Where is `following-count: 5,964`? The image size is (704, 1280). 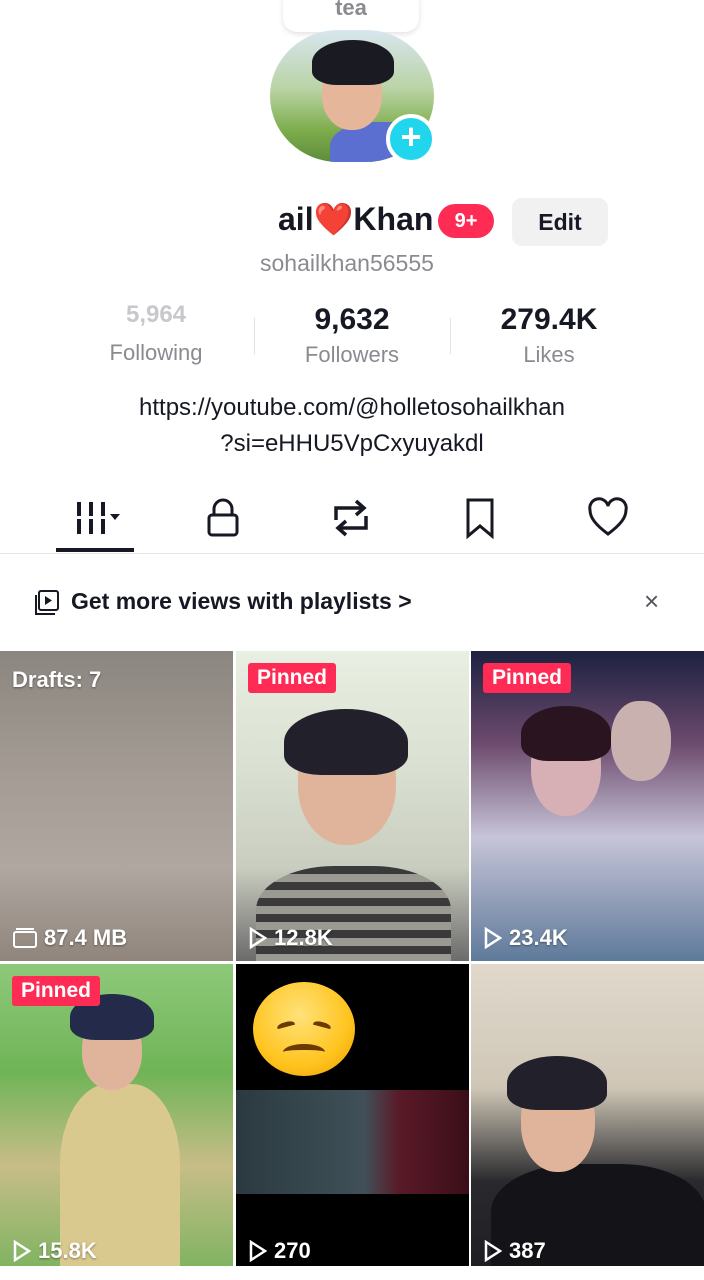 following-count: 5,964 is located at coordinates (156, 314).